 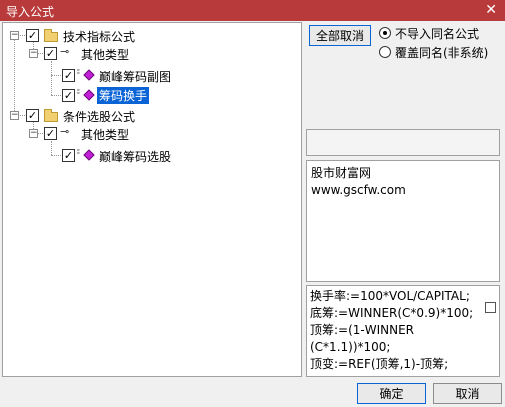 I want to click on cancel-button: 取消, so click(x=467, y=393).